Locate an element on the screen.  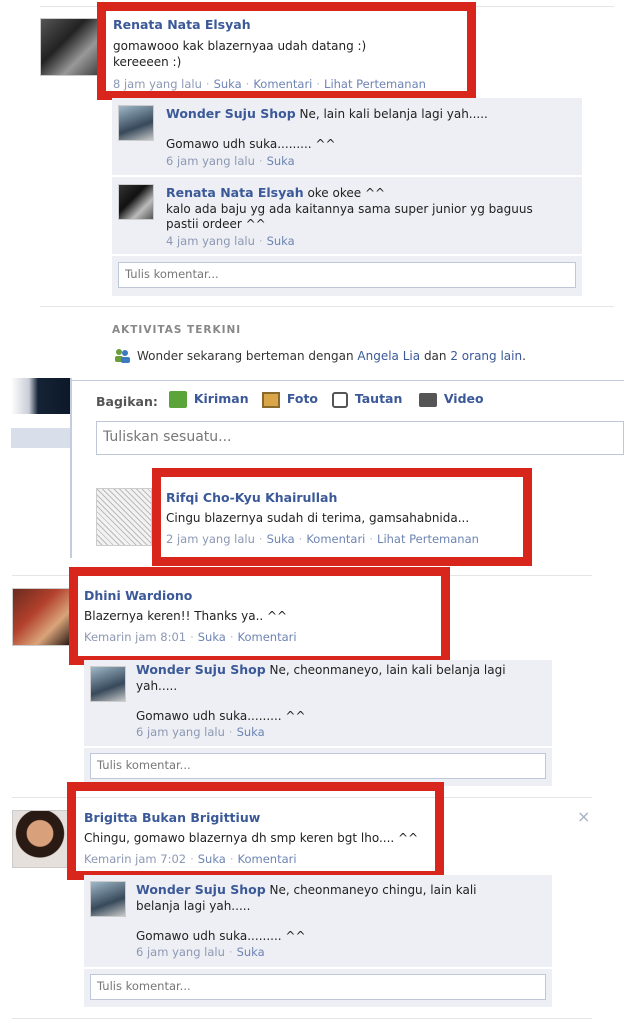
post-author: Renata Nata Elsyah is located at coordinates (182, 24).